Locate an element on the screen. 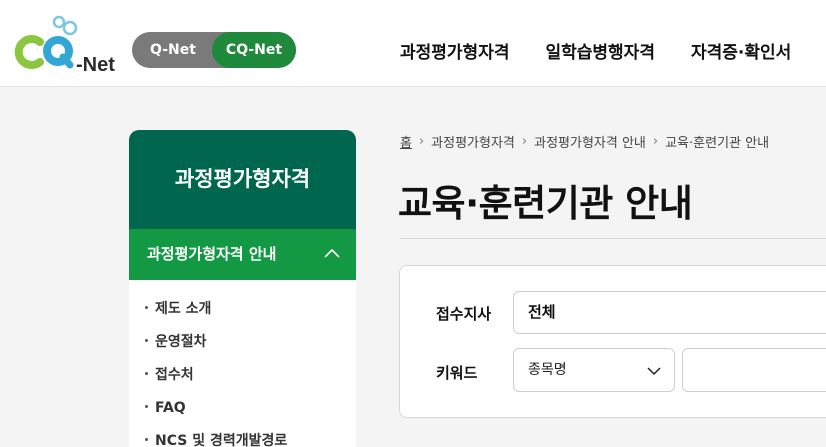 The width and height of the screenshot is (826, 447). toggle-q-net: Q-Net is located at coordinates (173, 50).